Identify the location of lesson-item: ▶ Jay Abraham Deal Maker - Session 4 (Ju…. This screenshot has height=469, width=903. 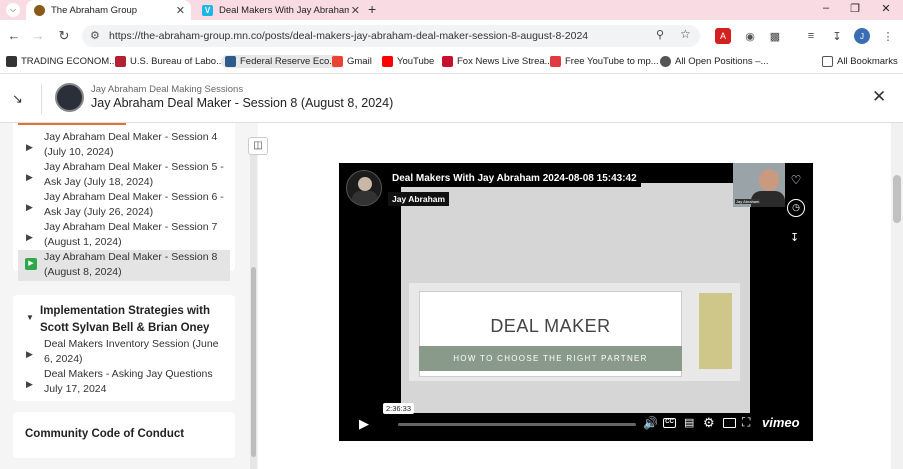
(124, 145).